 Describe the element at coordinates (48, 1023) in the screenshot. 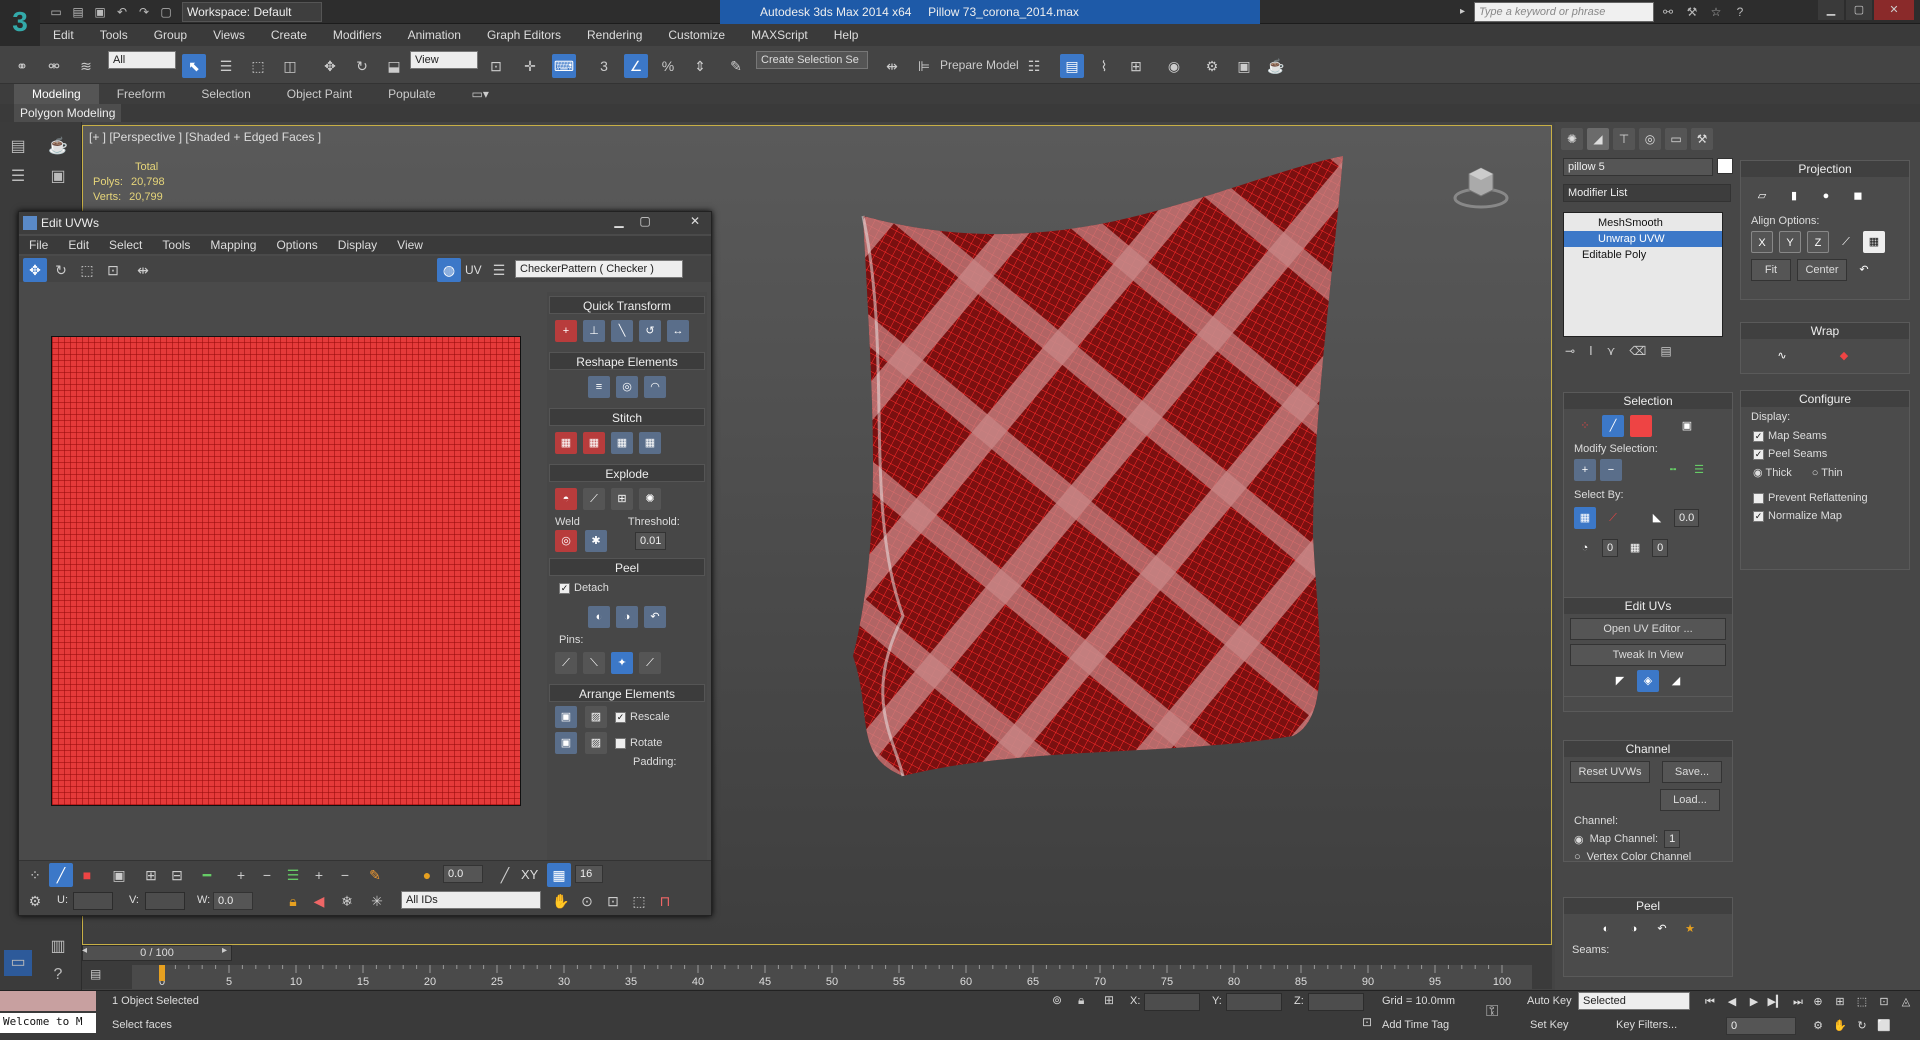

I see `maxscript-mini-listener: Welcome to M` at that location.